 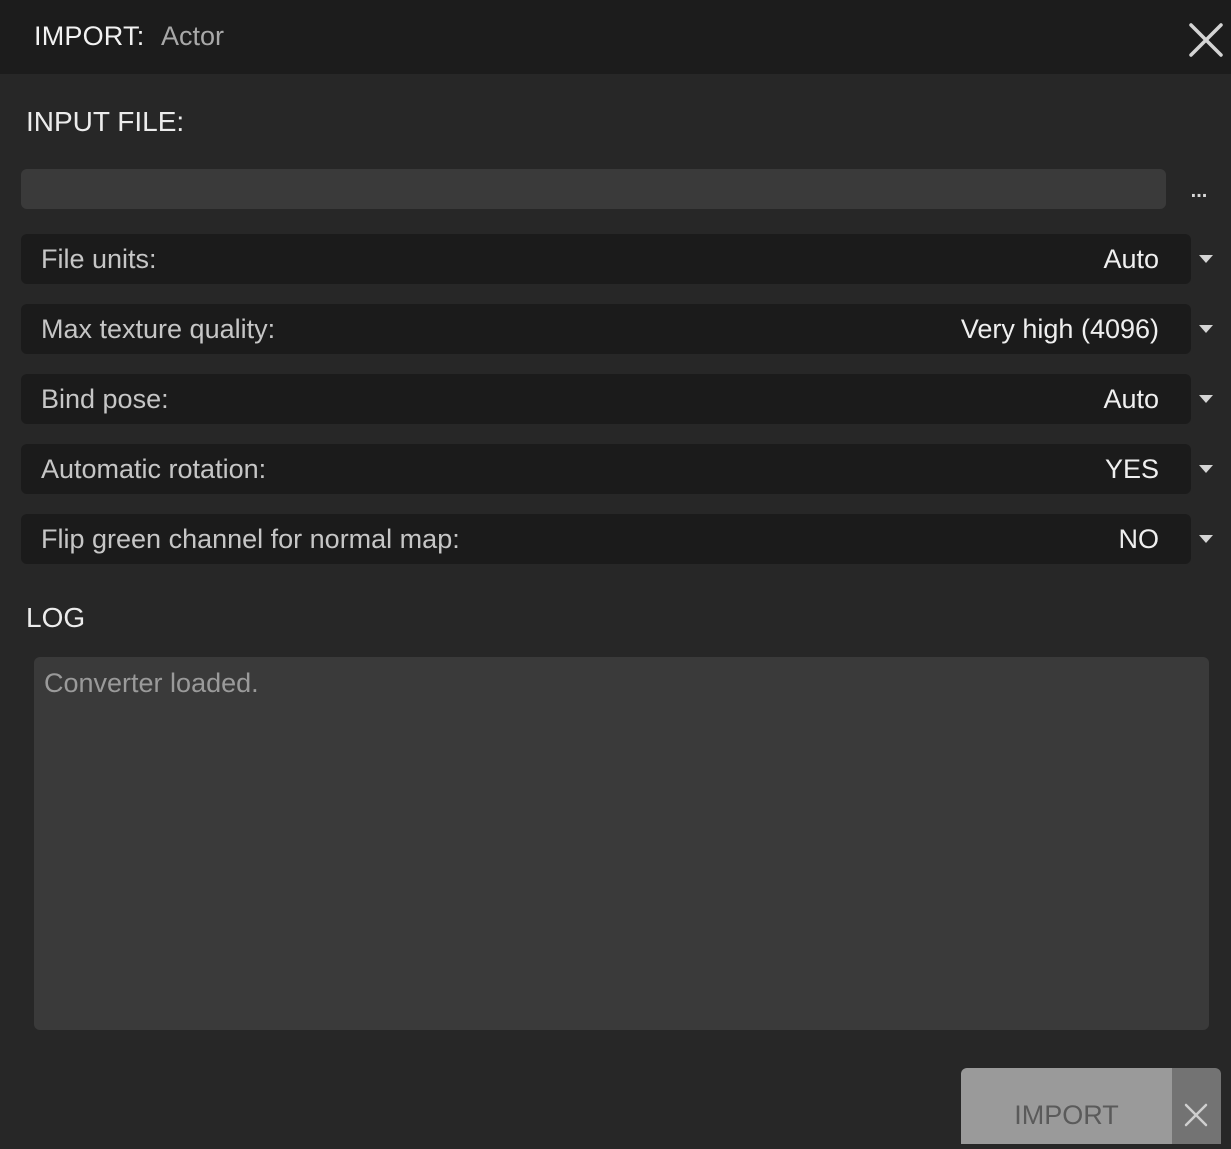 What do you see at coordinates (1131, 469) in the screenshot?
I see `option-value: YES` at bounding box center [1131, 469].